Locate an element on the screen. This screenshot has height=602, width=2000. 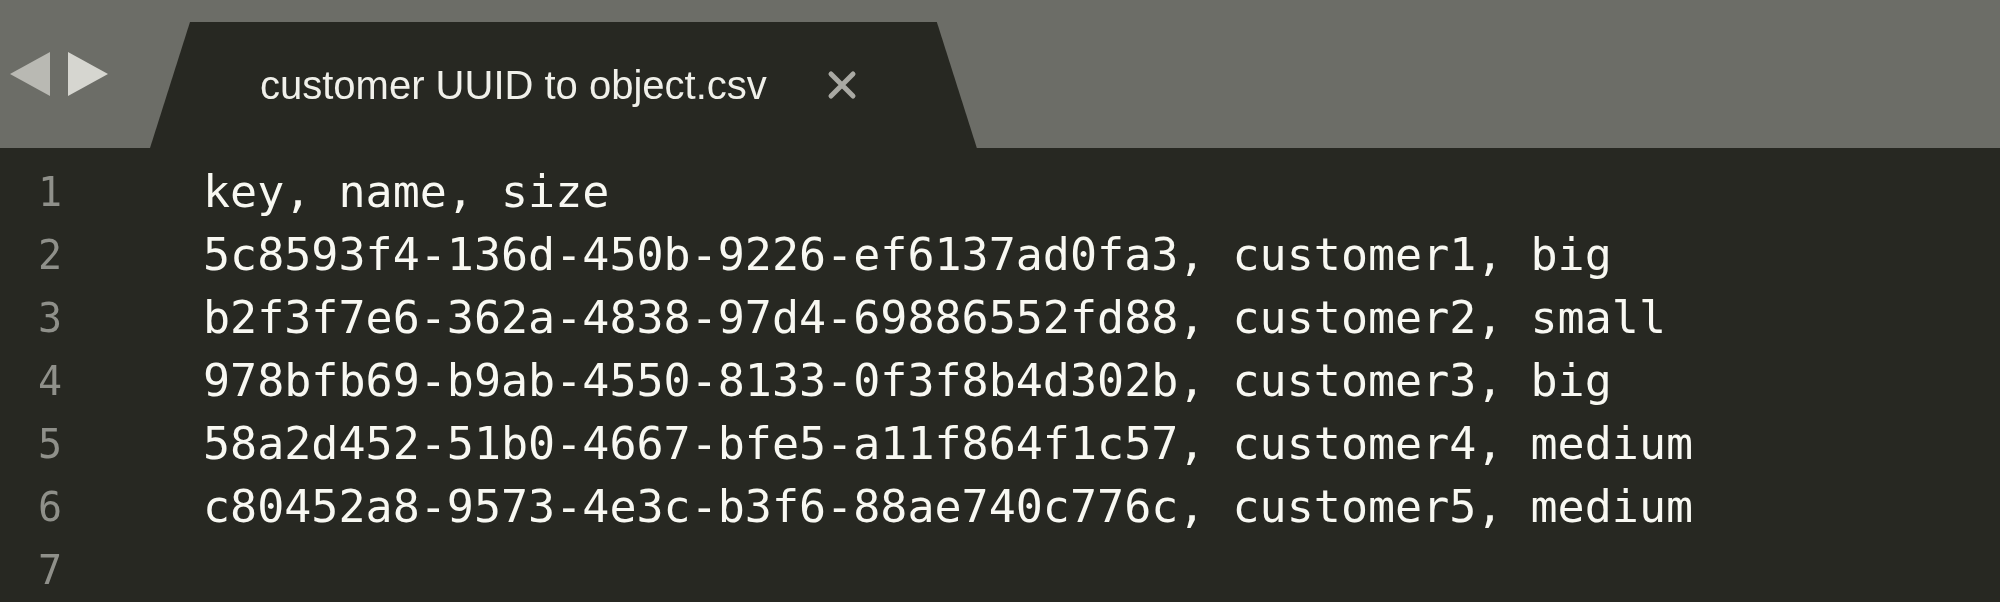
code-line: 978bfb69-b9ab-4550-8133-0f3f8b4d302b, customer3, big is located at coordinates (907, 380).